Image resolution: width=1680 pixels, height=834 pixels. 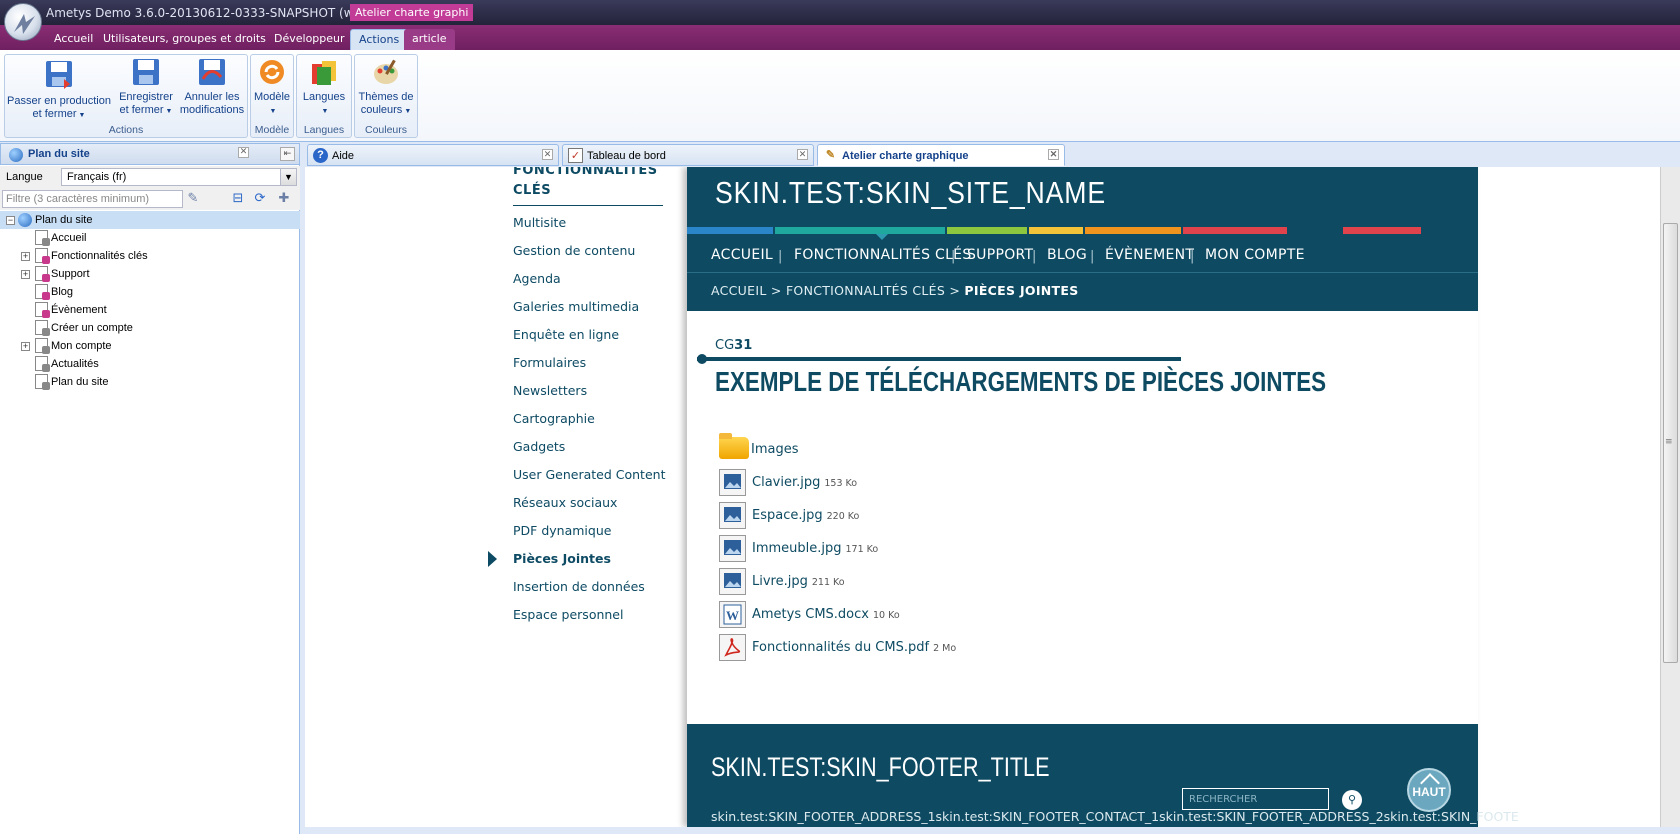 What do you see at coordinates (150, 328) in the screenshot?
I see `tree-item-creer-compte: Créer un compte` at bounding box center [150, 328].